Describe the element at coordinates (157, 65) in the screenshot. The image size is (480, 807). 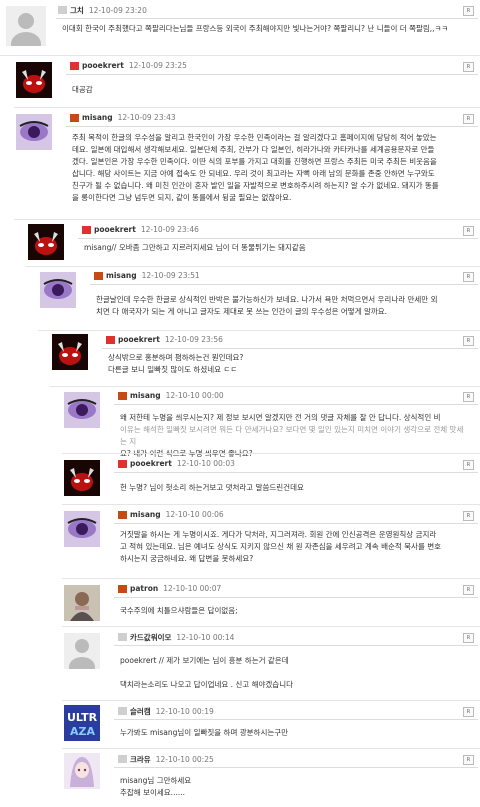
I see `comment-date: 12-10-09 23:25` at that location.